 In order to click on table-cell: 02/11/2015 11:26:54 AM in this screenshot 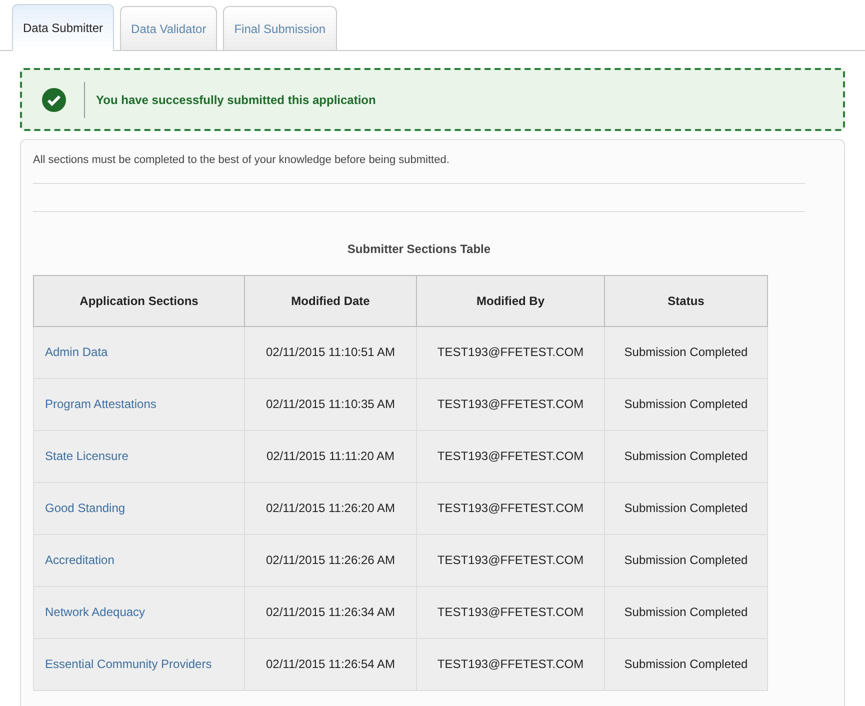, I will do `click(330, 664)`.